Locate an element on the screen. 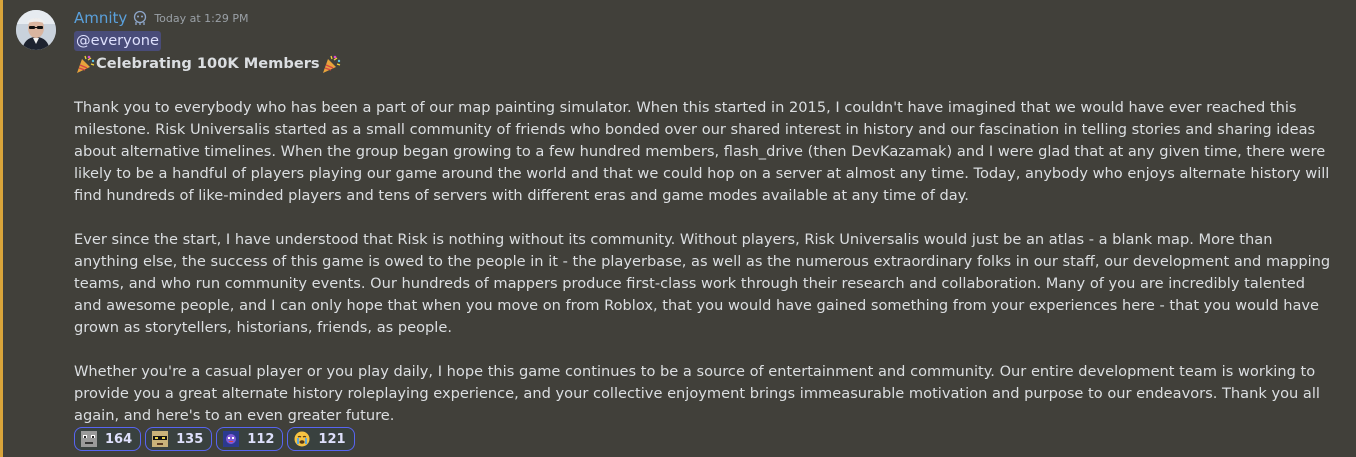  message-header: Amnity Today at 1:29 PM is located at coordinates (161, 18).